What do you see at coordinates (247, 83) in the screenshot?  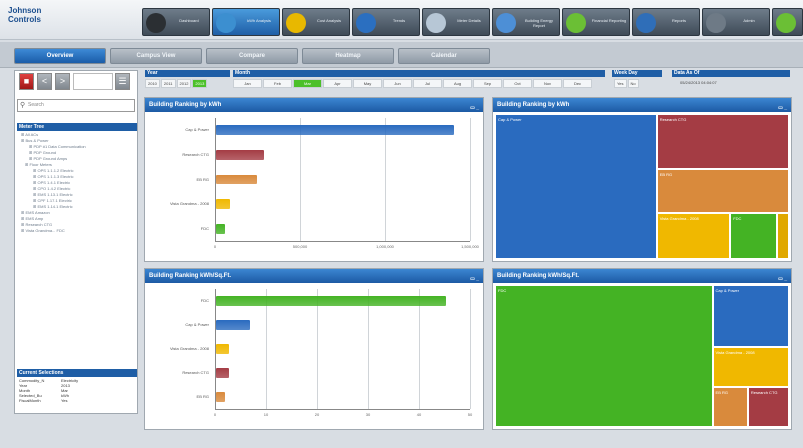 I see `month-option: Jan` at bounding box center [247, 83].